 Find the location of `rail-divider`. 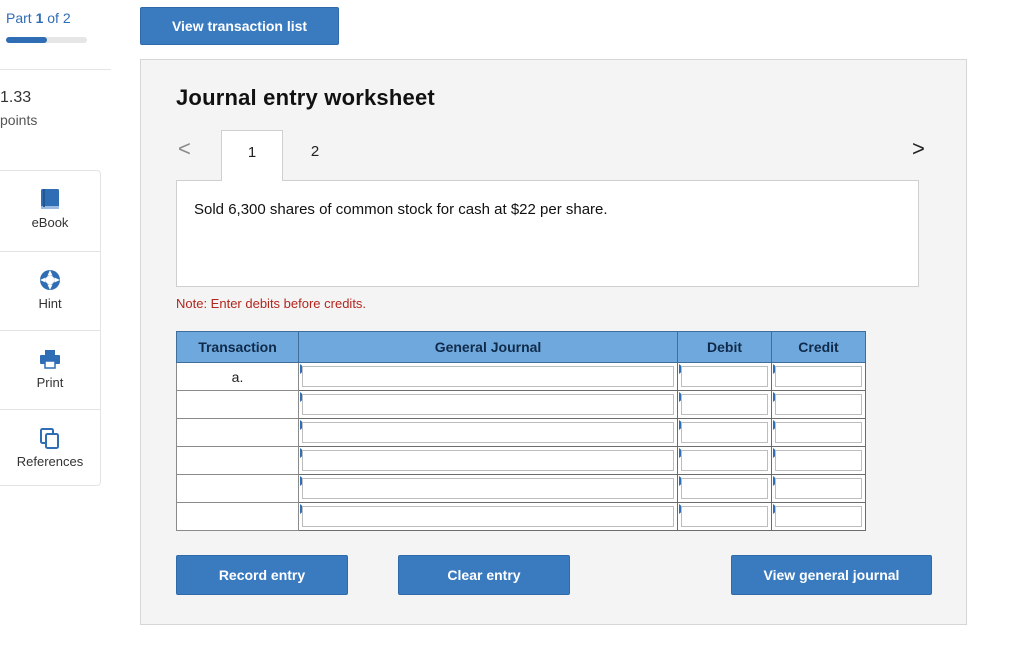

rail-divider is located at coordinates (55, 69).